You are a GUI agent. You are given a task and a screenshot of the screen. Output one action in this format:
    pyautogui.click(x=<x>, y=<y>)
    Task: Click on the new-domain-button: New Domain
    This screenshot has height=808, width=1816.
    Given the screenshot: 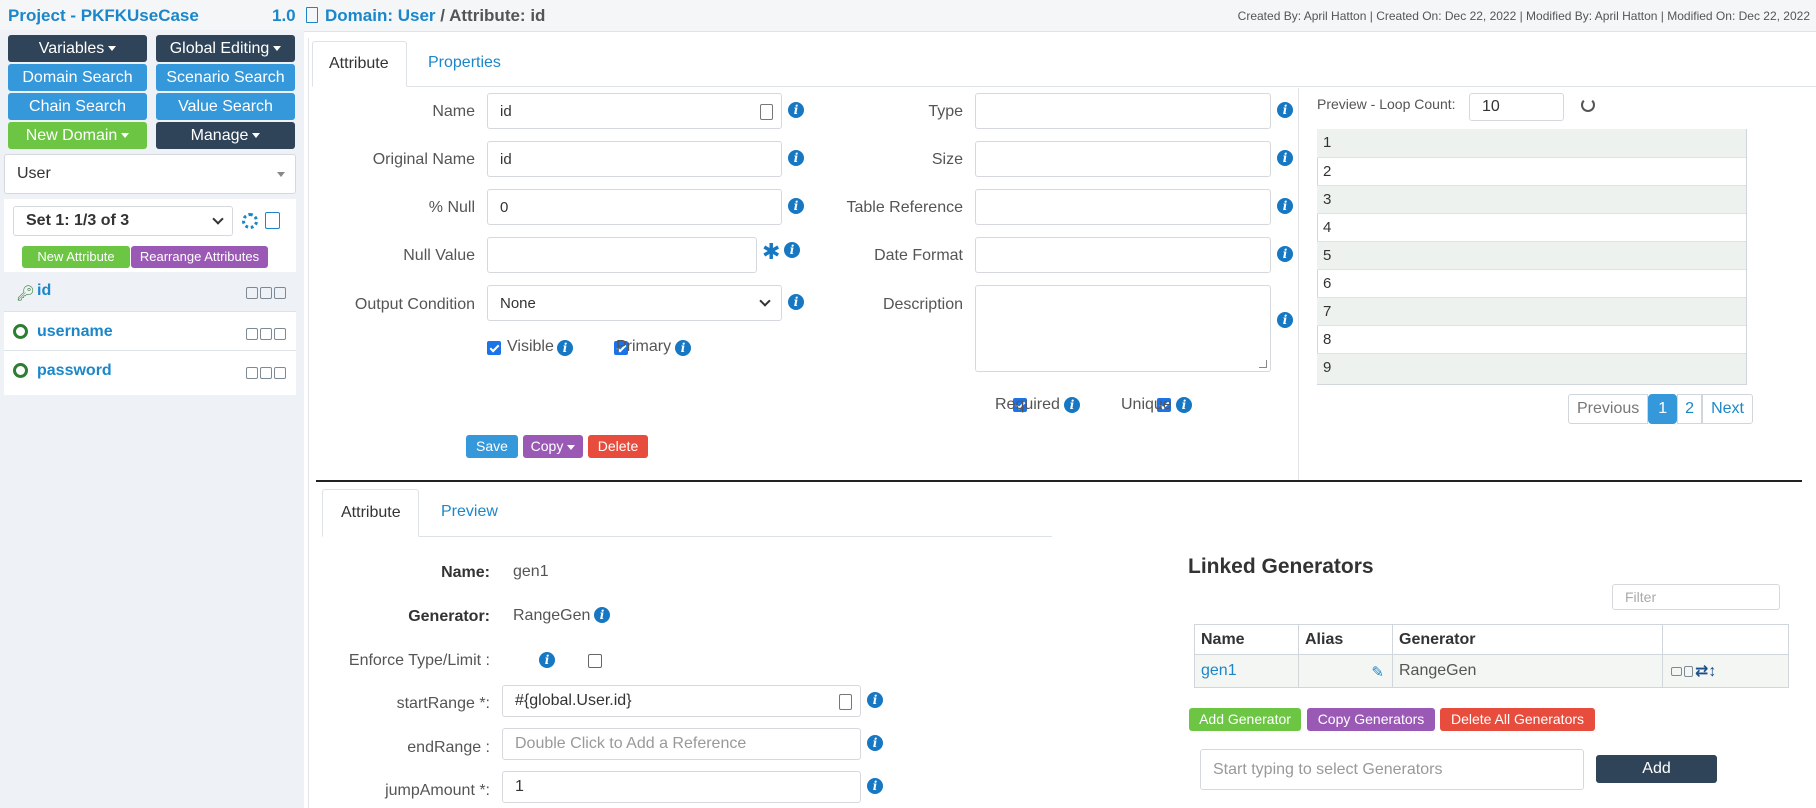 What is the action you would take?
    pyautogui.click(x=77, y=135)
    